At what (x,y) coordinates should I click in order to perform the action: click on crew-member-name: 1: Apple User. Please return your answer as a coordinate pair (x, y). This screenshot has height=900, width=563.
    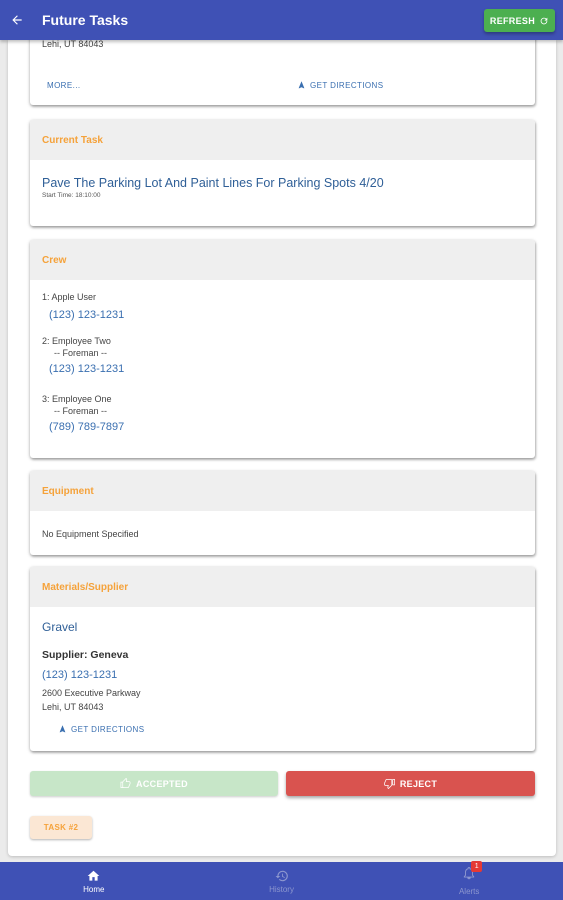
    Looking at the image, I should click on (69, 297).